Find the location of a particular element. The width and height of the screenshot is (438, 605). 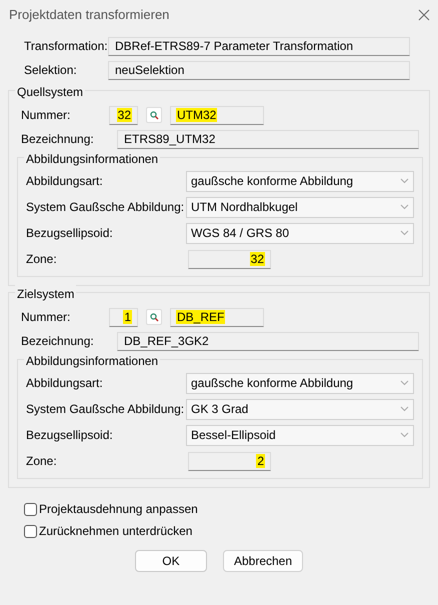

checkbox-label: Zurücknehmen unterdrücken is located at coordinates (115, 531).